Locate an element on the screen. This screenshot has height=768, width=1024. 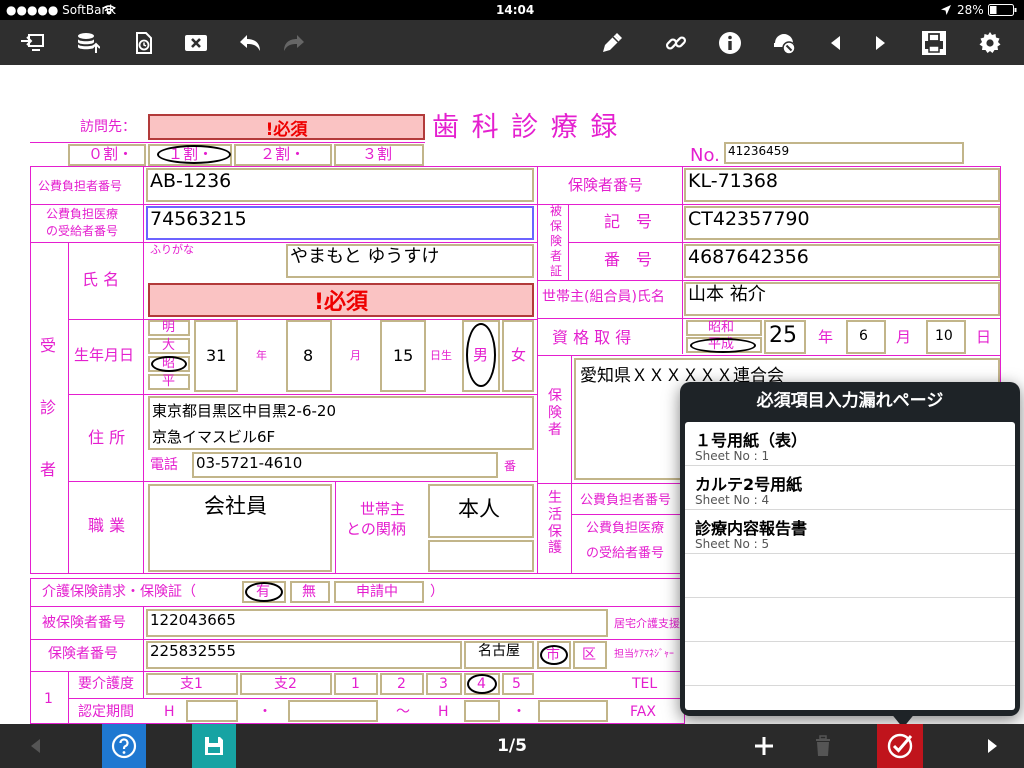
qual-month-label: 月 is located at coordinates (904, 337).